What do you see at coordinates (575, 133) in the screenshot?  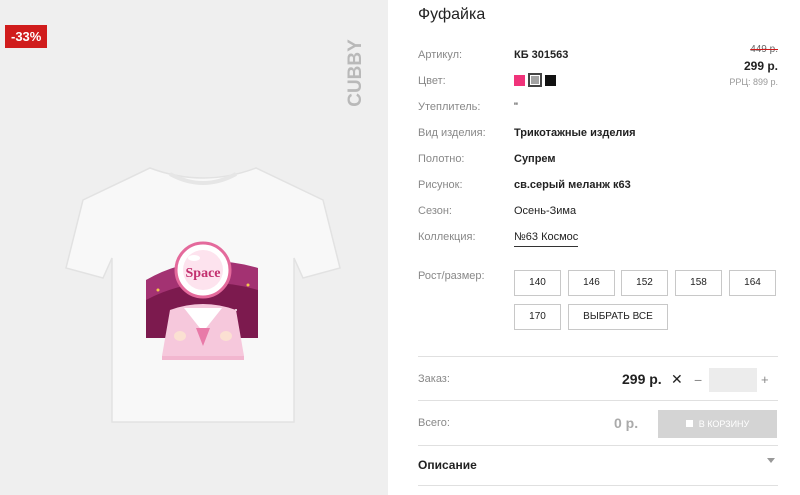 I see `attr-value: Трикотажные изделия` at bounding box center [575, 133].